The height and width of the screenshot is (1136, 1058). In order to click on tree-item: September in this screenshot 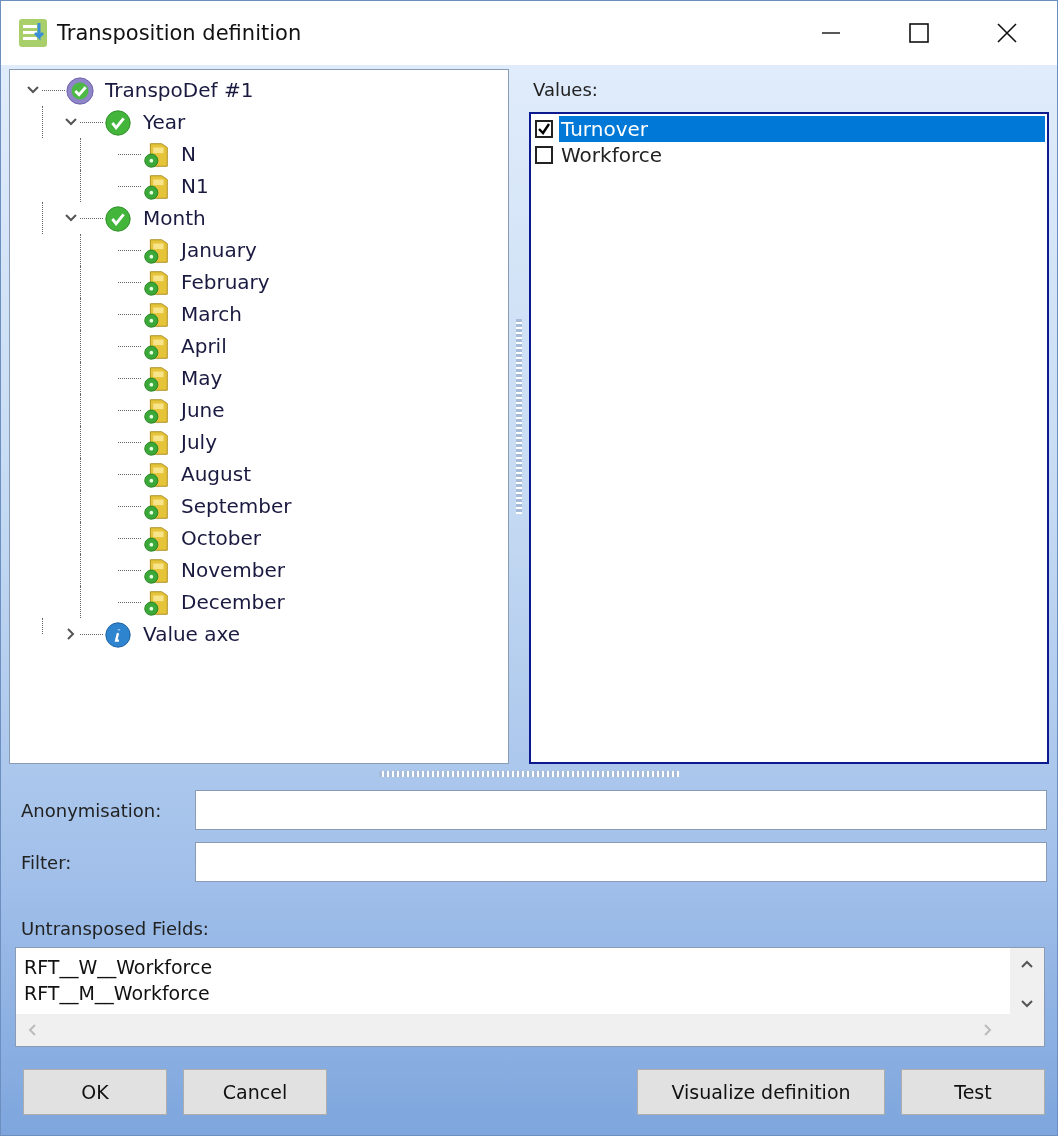, I will do `click(236, 506)`.